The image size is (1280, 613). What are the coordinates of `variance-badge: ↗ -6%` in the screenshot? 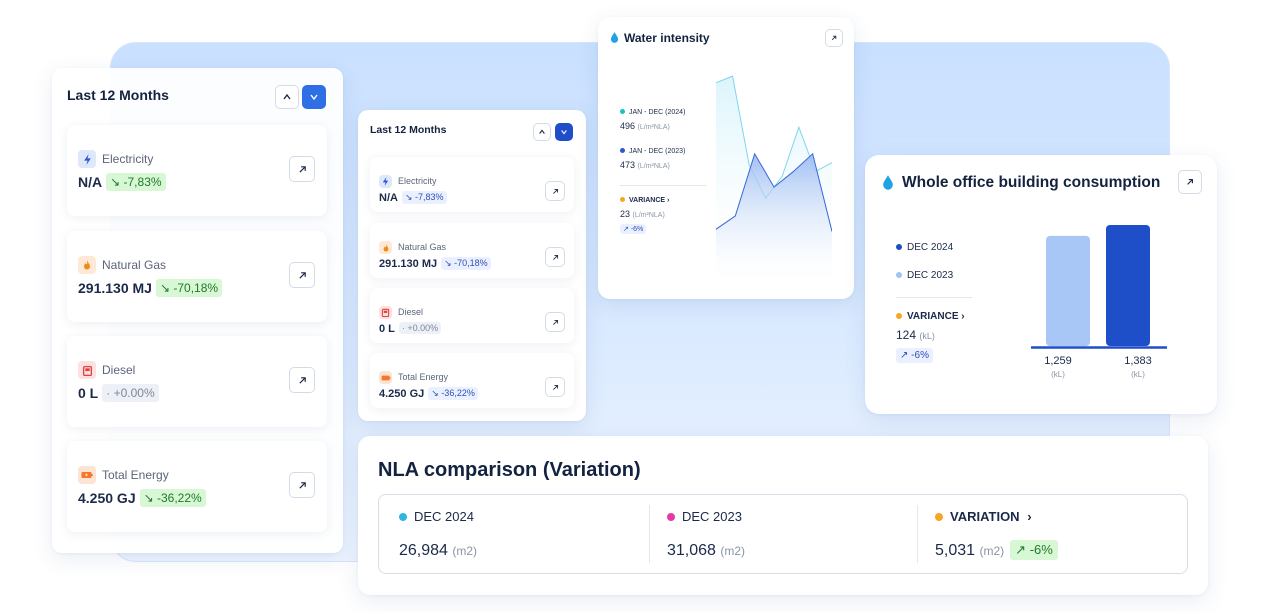 It's located at (633, 229).